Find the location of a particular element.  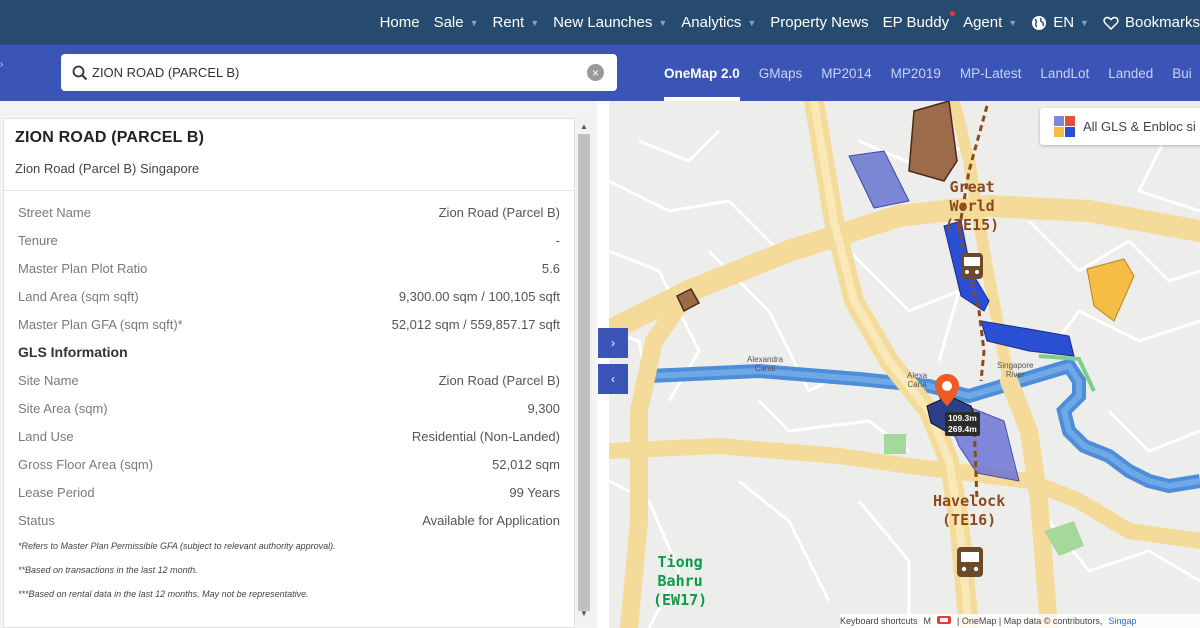

measurement-width: 109.3m is located at coordinates (962, 418).